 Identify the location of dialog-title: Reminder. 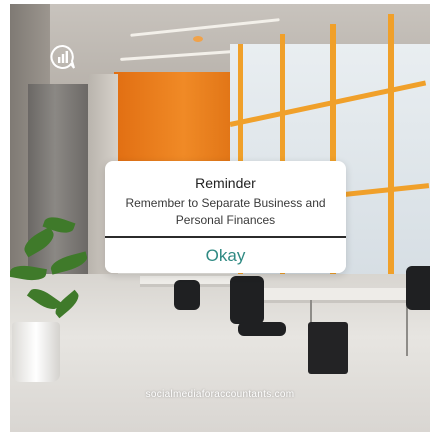
(225, 183).